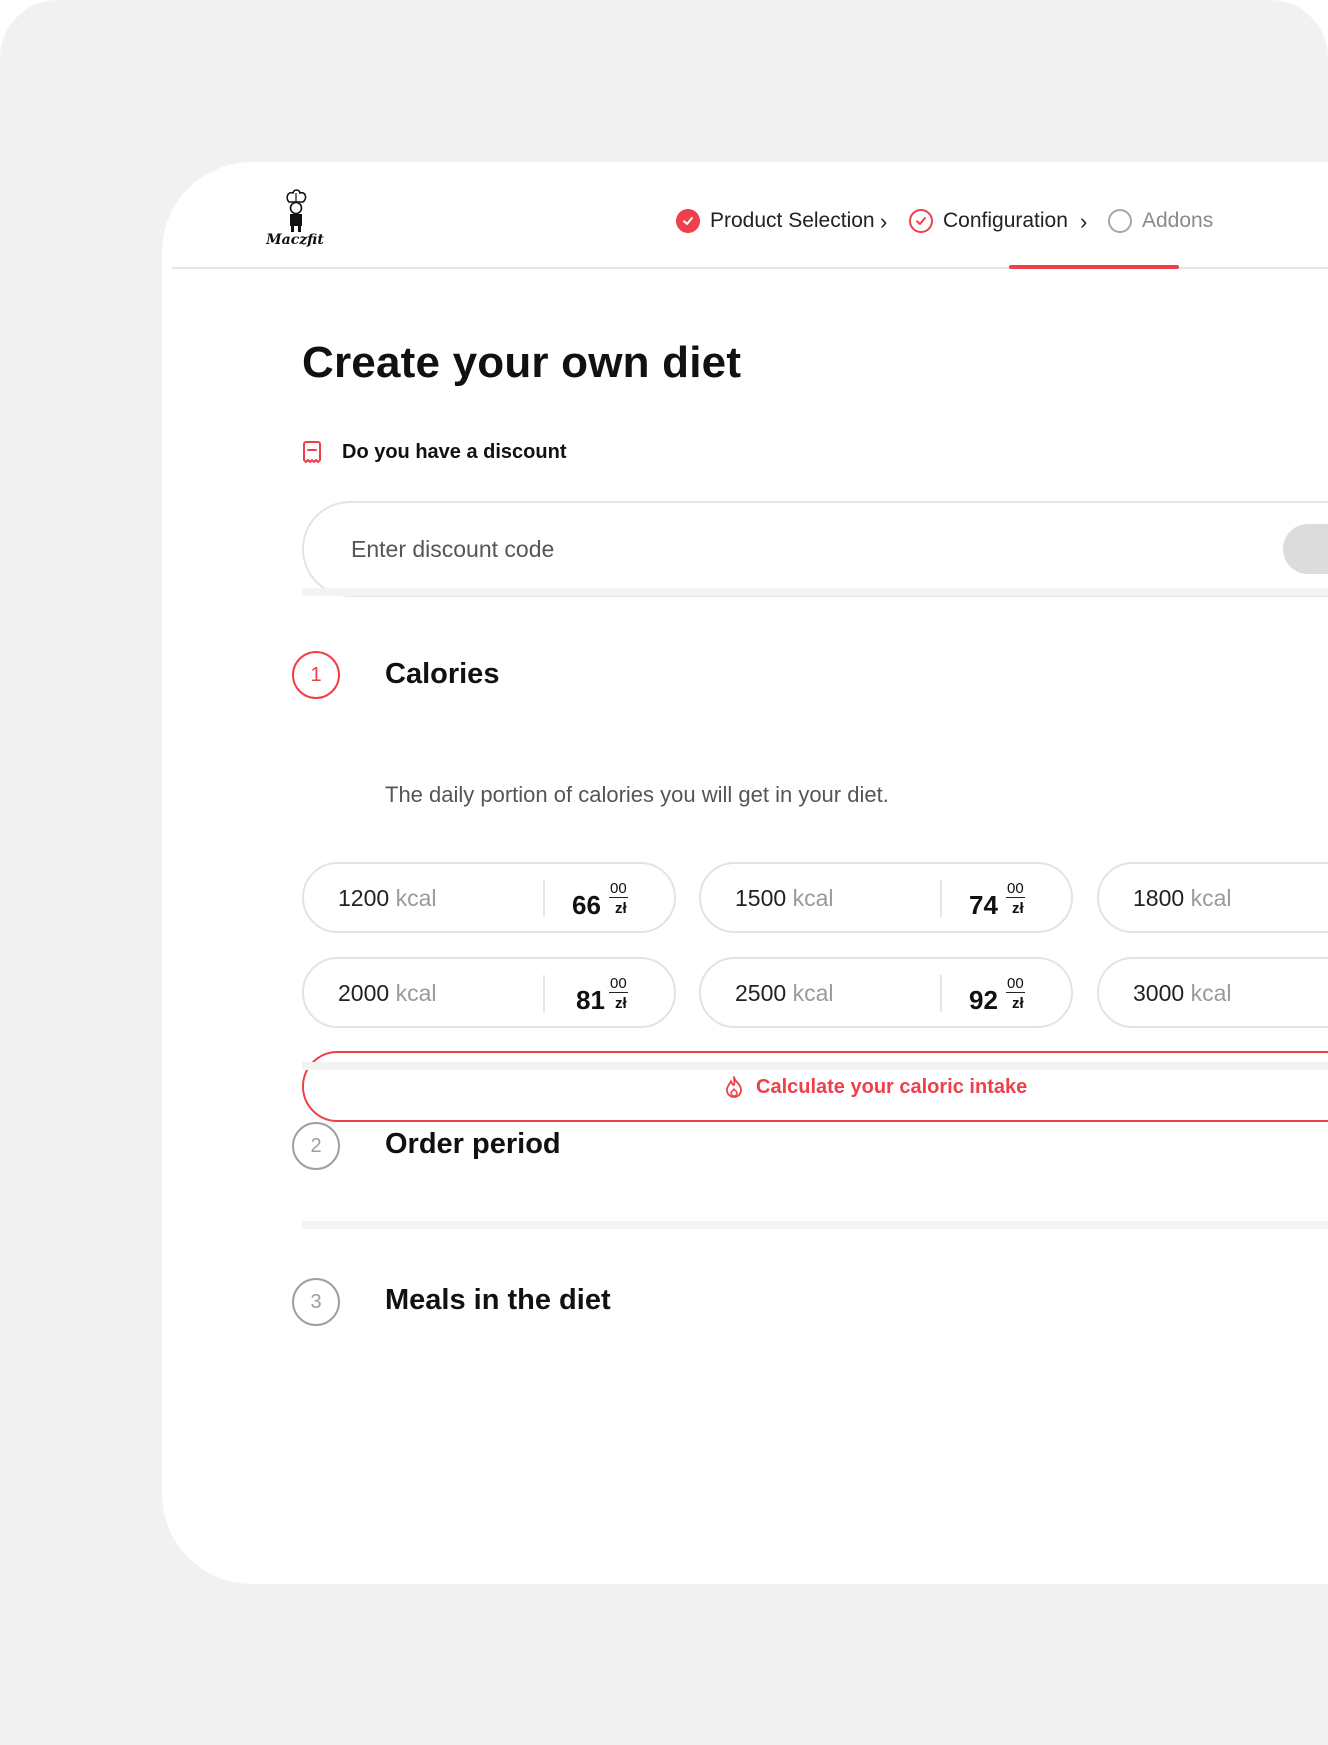 The width and height of the screenshot is (1328, 1745). Describe the element at coordinates (734, 1087) in the screenshot. I see `flame-icon` at that location.